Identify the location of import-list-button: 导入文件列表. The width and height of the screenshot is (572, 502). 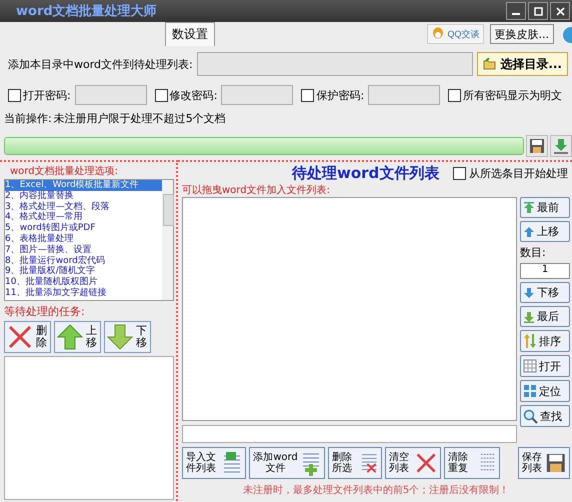
(214, 463).